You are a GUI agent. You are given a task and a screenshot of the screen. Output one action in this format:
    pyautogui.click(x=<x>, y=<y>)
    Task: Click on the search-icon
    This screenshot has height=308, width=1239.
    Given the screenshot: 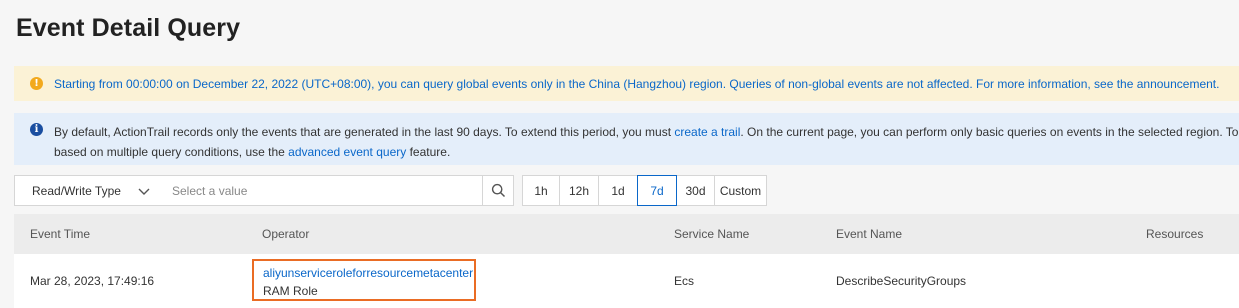 What is the action you would take?
    pyautogui.click(x=498, y=190)
    